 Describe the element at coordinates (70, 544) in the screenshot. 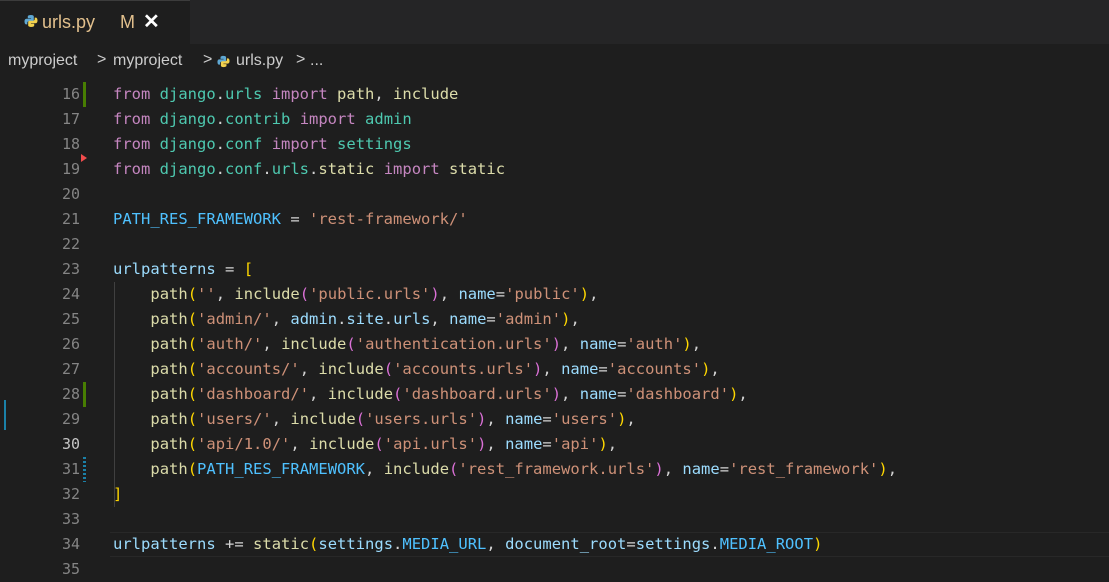

I see `line-number: 34` at that location.